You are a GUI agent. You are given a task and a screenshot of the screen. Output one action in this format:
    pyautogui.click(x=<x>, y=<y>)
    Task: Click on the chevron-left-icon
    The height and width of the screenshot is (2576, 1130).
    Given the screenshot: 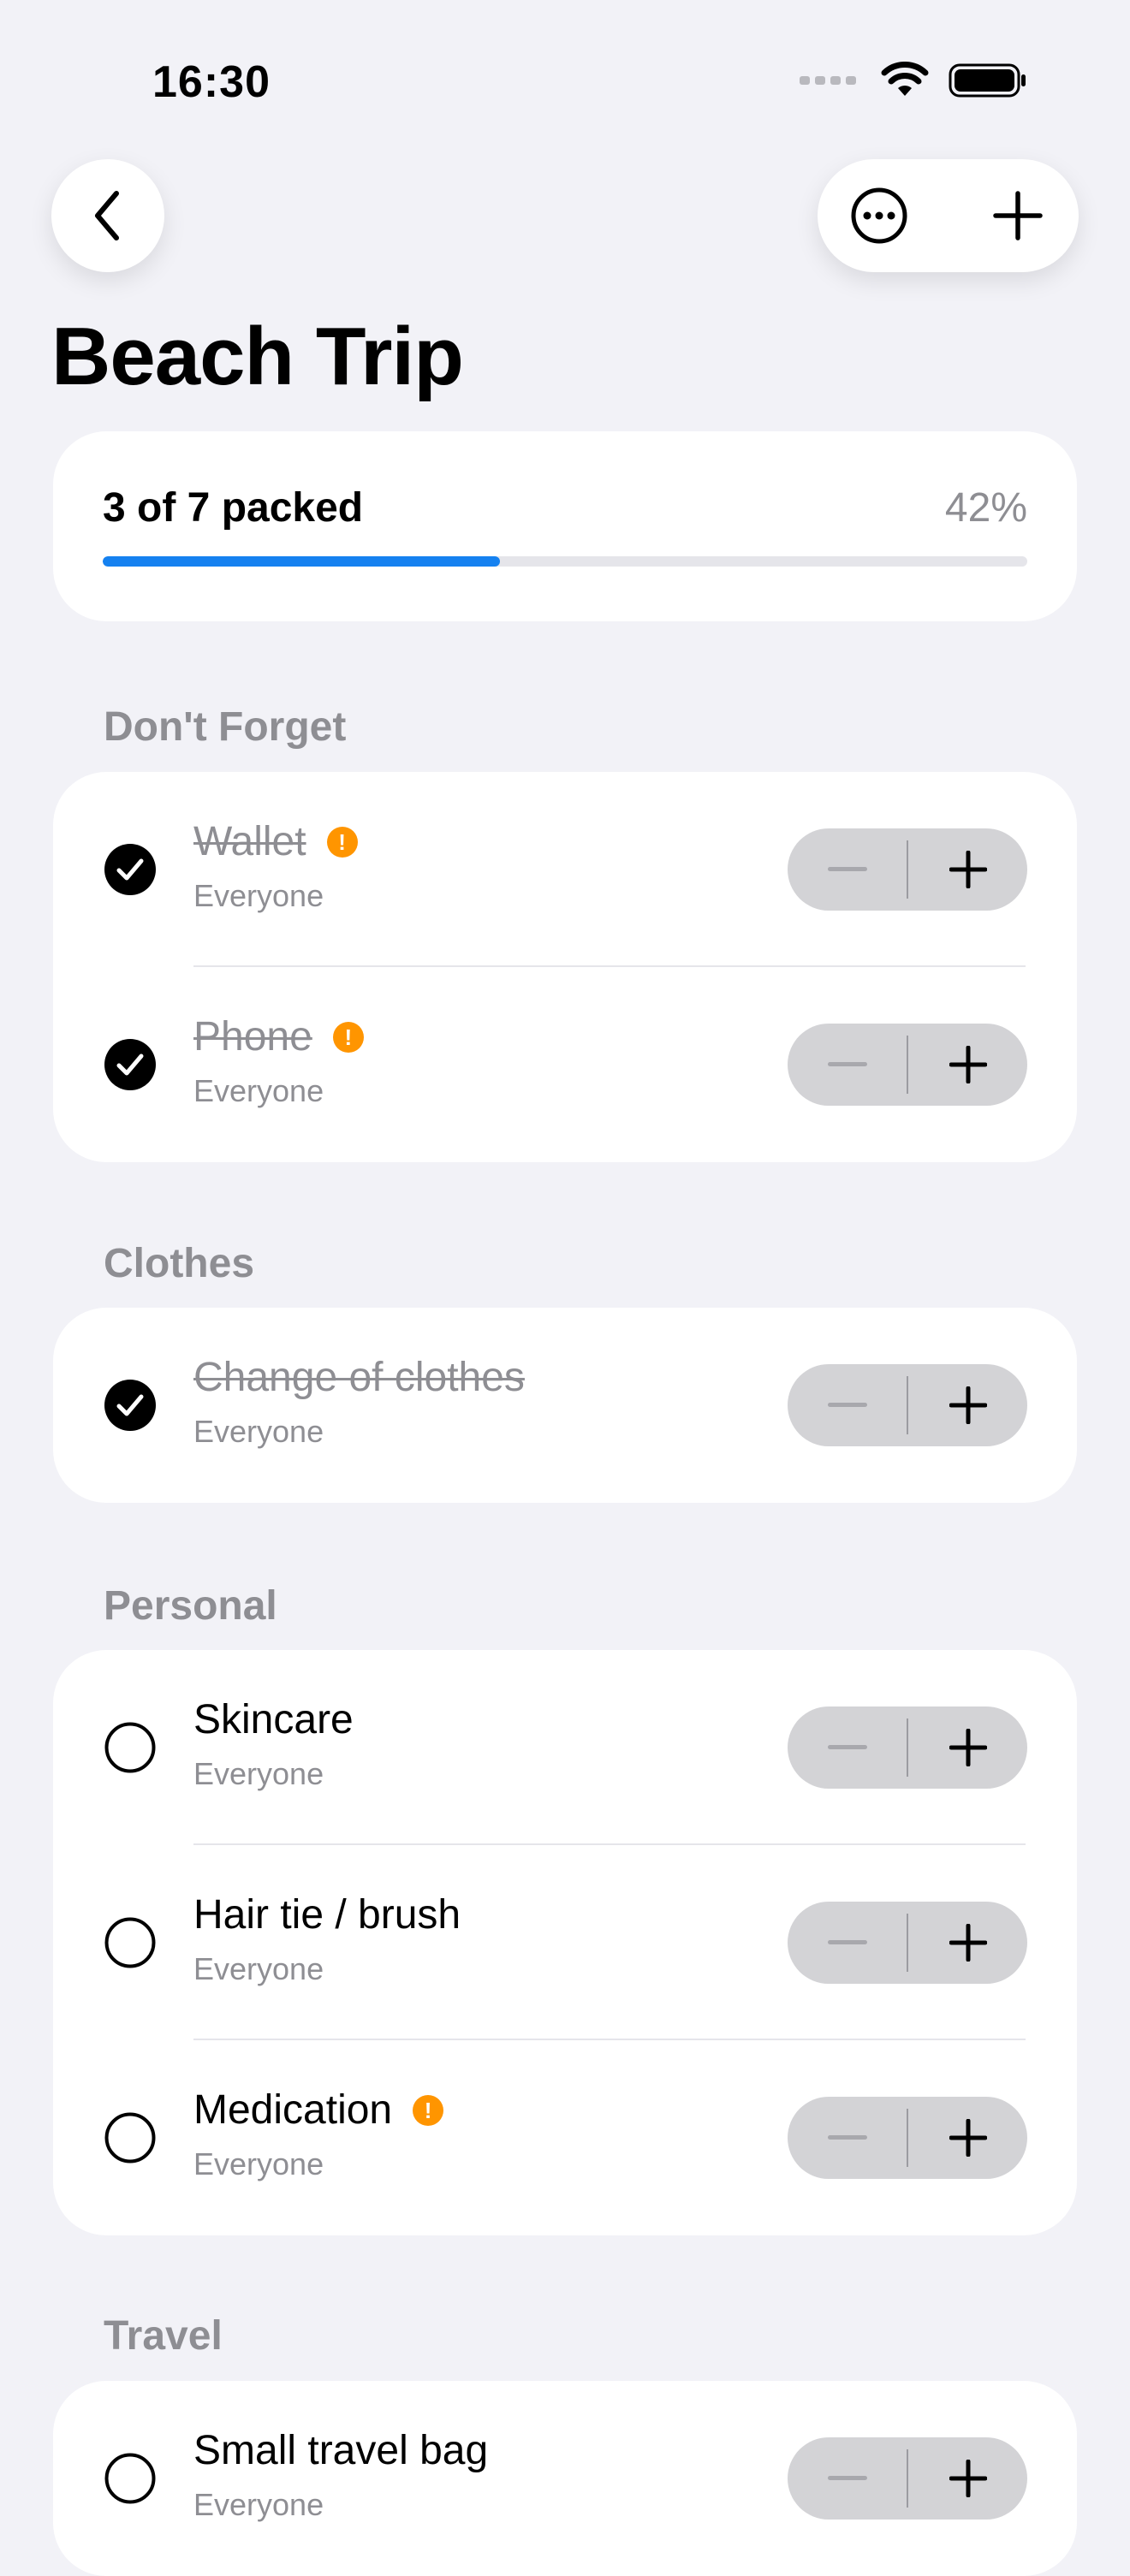 What is the action you would take?
    pyautogui.click(x=107, y=215)
    